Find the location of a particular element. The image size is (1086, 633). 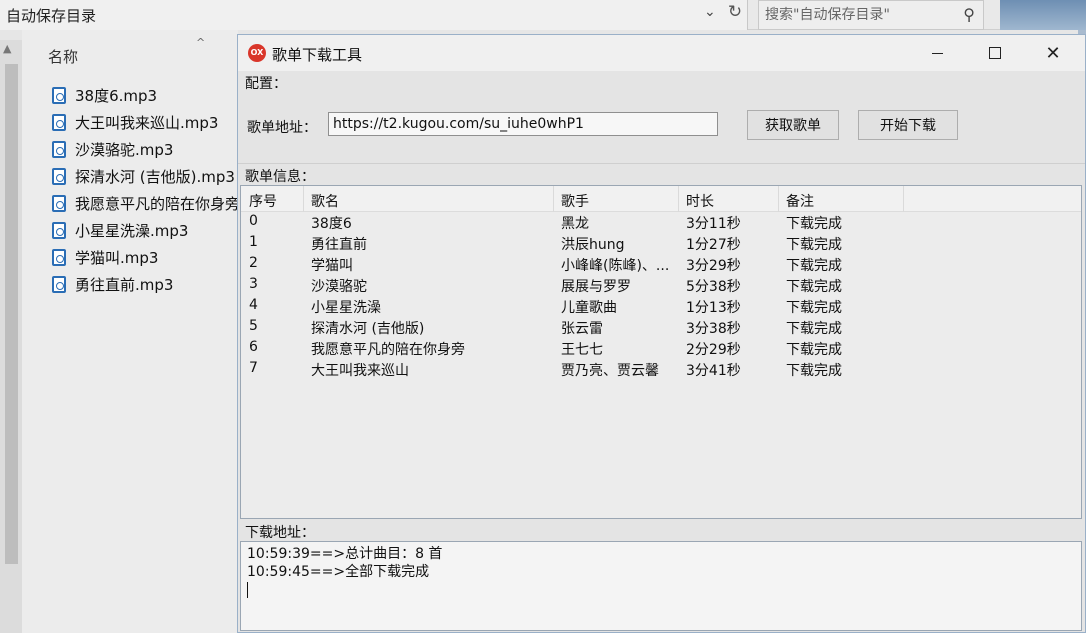

cell-title: 勇往直前 is located at coordinates (339, 245).